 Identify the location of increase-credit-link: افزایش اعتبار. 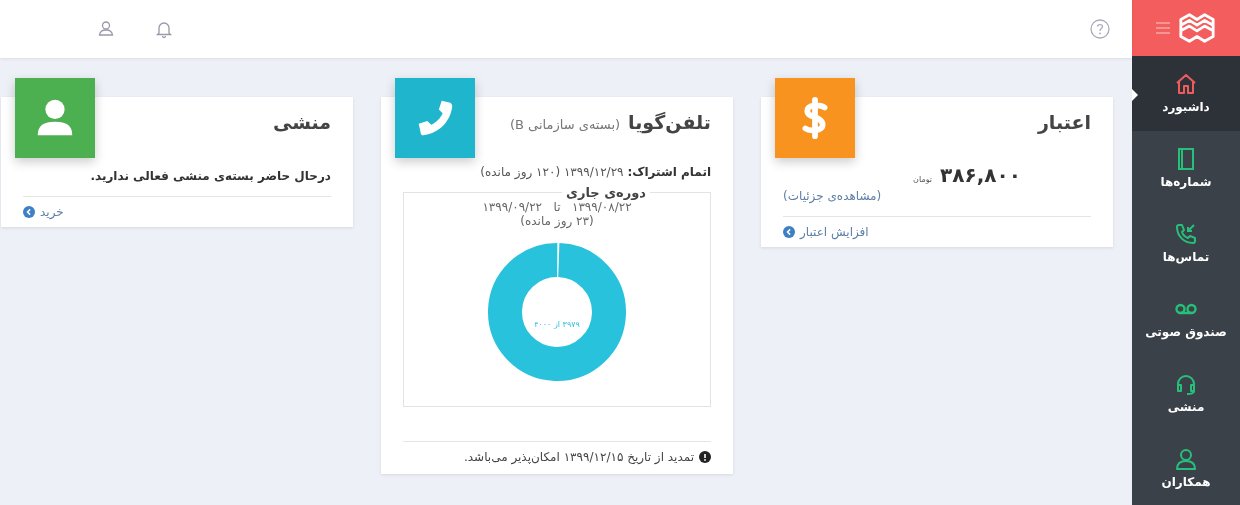
(826, 232).